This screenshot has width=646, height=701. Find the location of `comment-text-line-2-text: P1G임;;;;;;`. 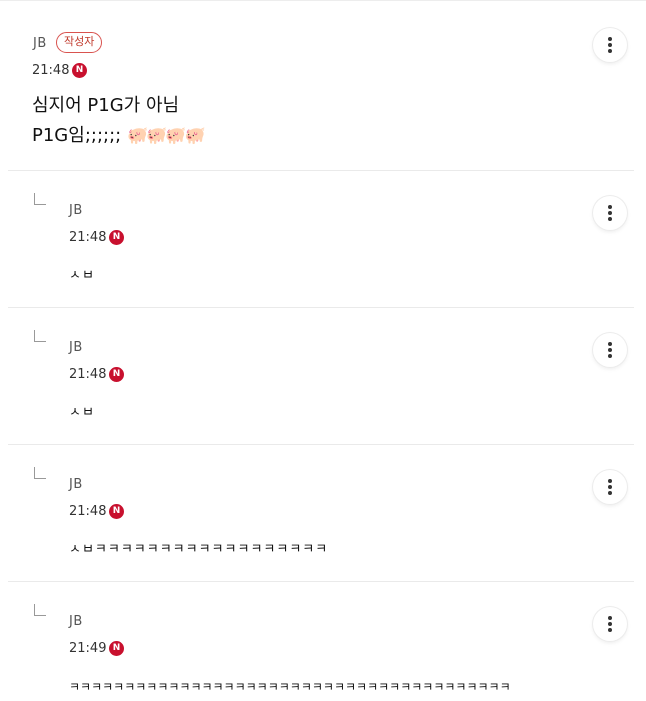

comment-text-line-2-text: P1G임;;;;;; is located at coordinates (77, 135).